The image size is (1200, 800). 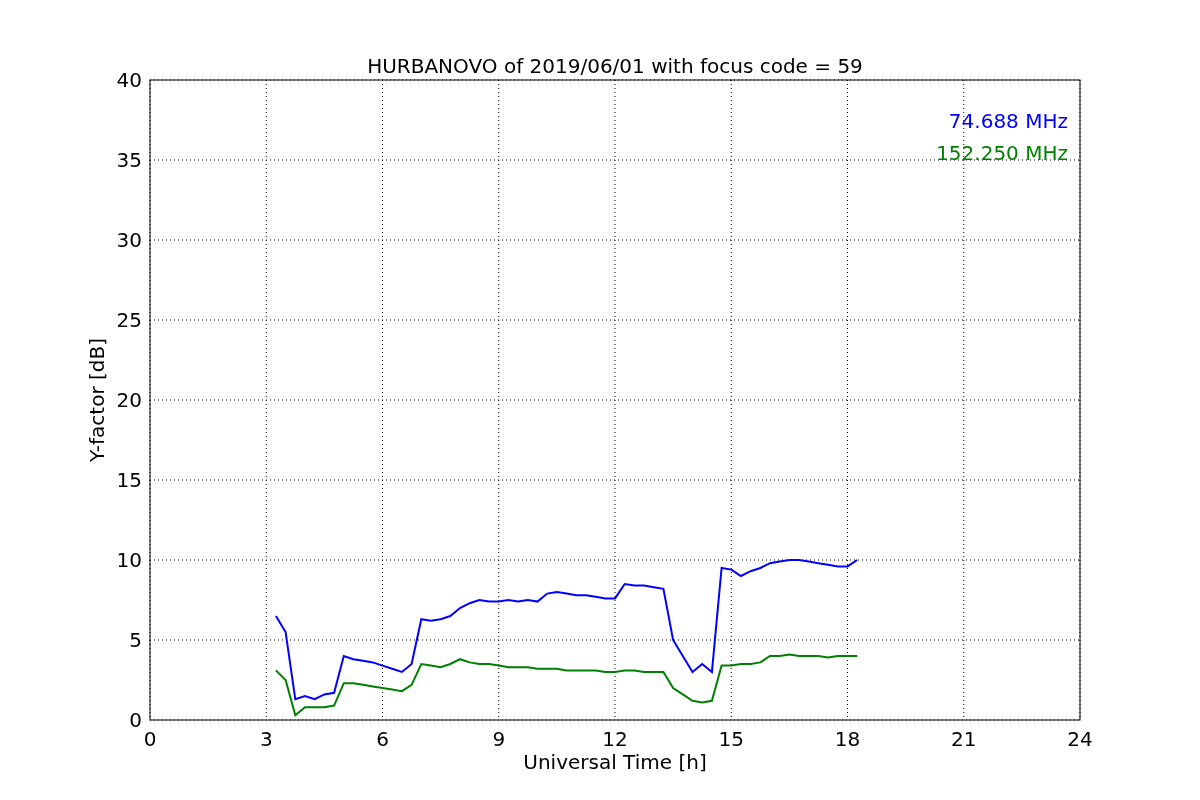 What do you see at coordinates (1002, 153) in the screenshot?
I see `legend-label: 152.250 MHz` at bounding box center [1002, 153].